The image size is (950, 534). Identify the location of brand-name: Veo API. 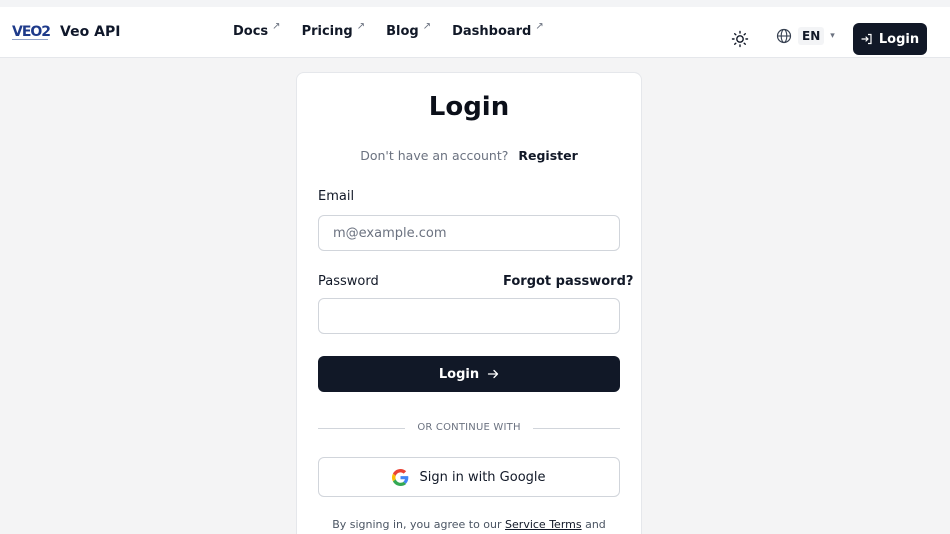
(90, 32).